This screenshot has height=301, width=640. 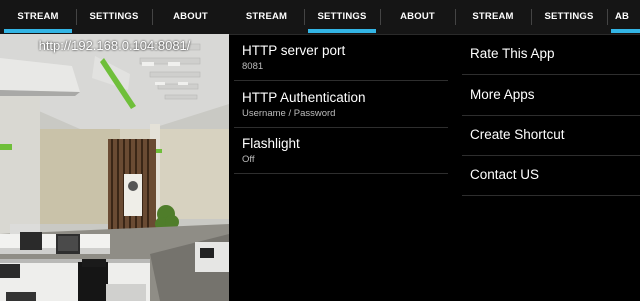 What do you see at coordinates (551, 95) in the screenshot?
I see `about-more-apps: More Apps` at bounding box center [551, 95].